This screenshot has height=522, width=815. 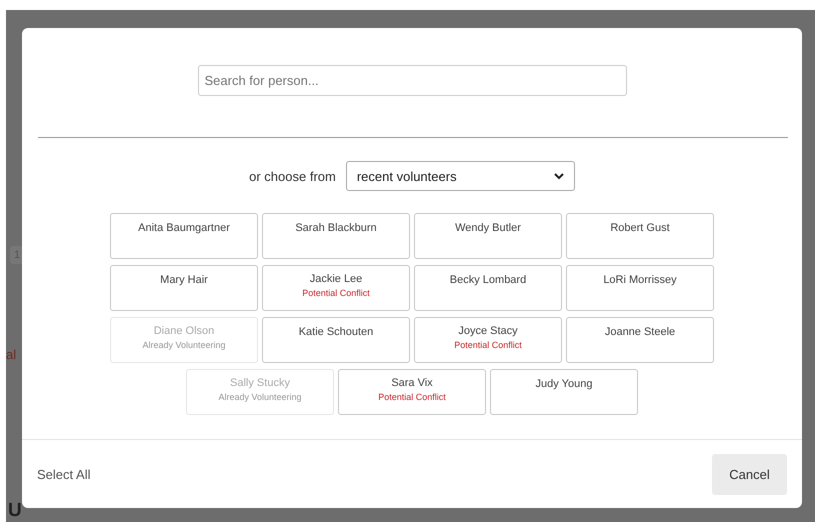 I want to click on person-button: Jackie Lee Potential Conflict, so click(x=336, y=288).